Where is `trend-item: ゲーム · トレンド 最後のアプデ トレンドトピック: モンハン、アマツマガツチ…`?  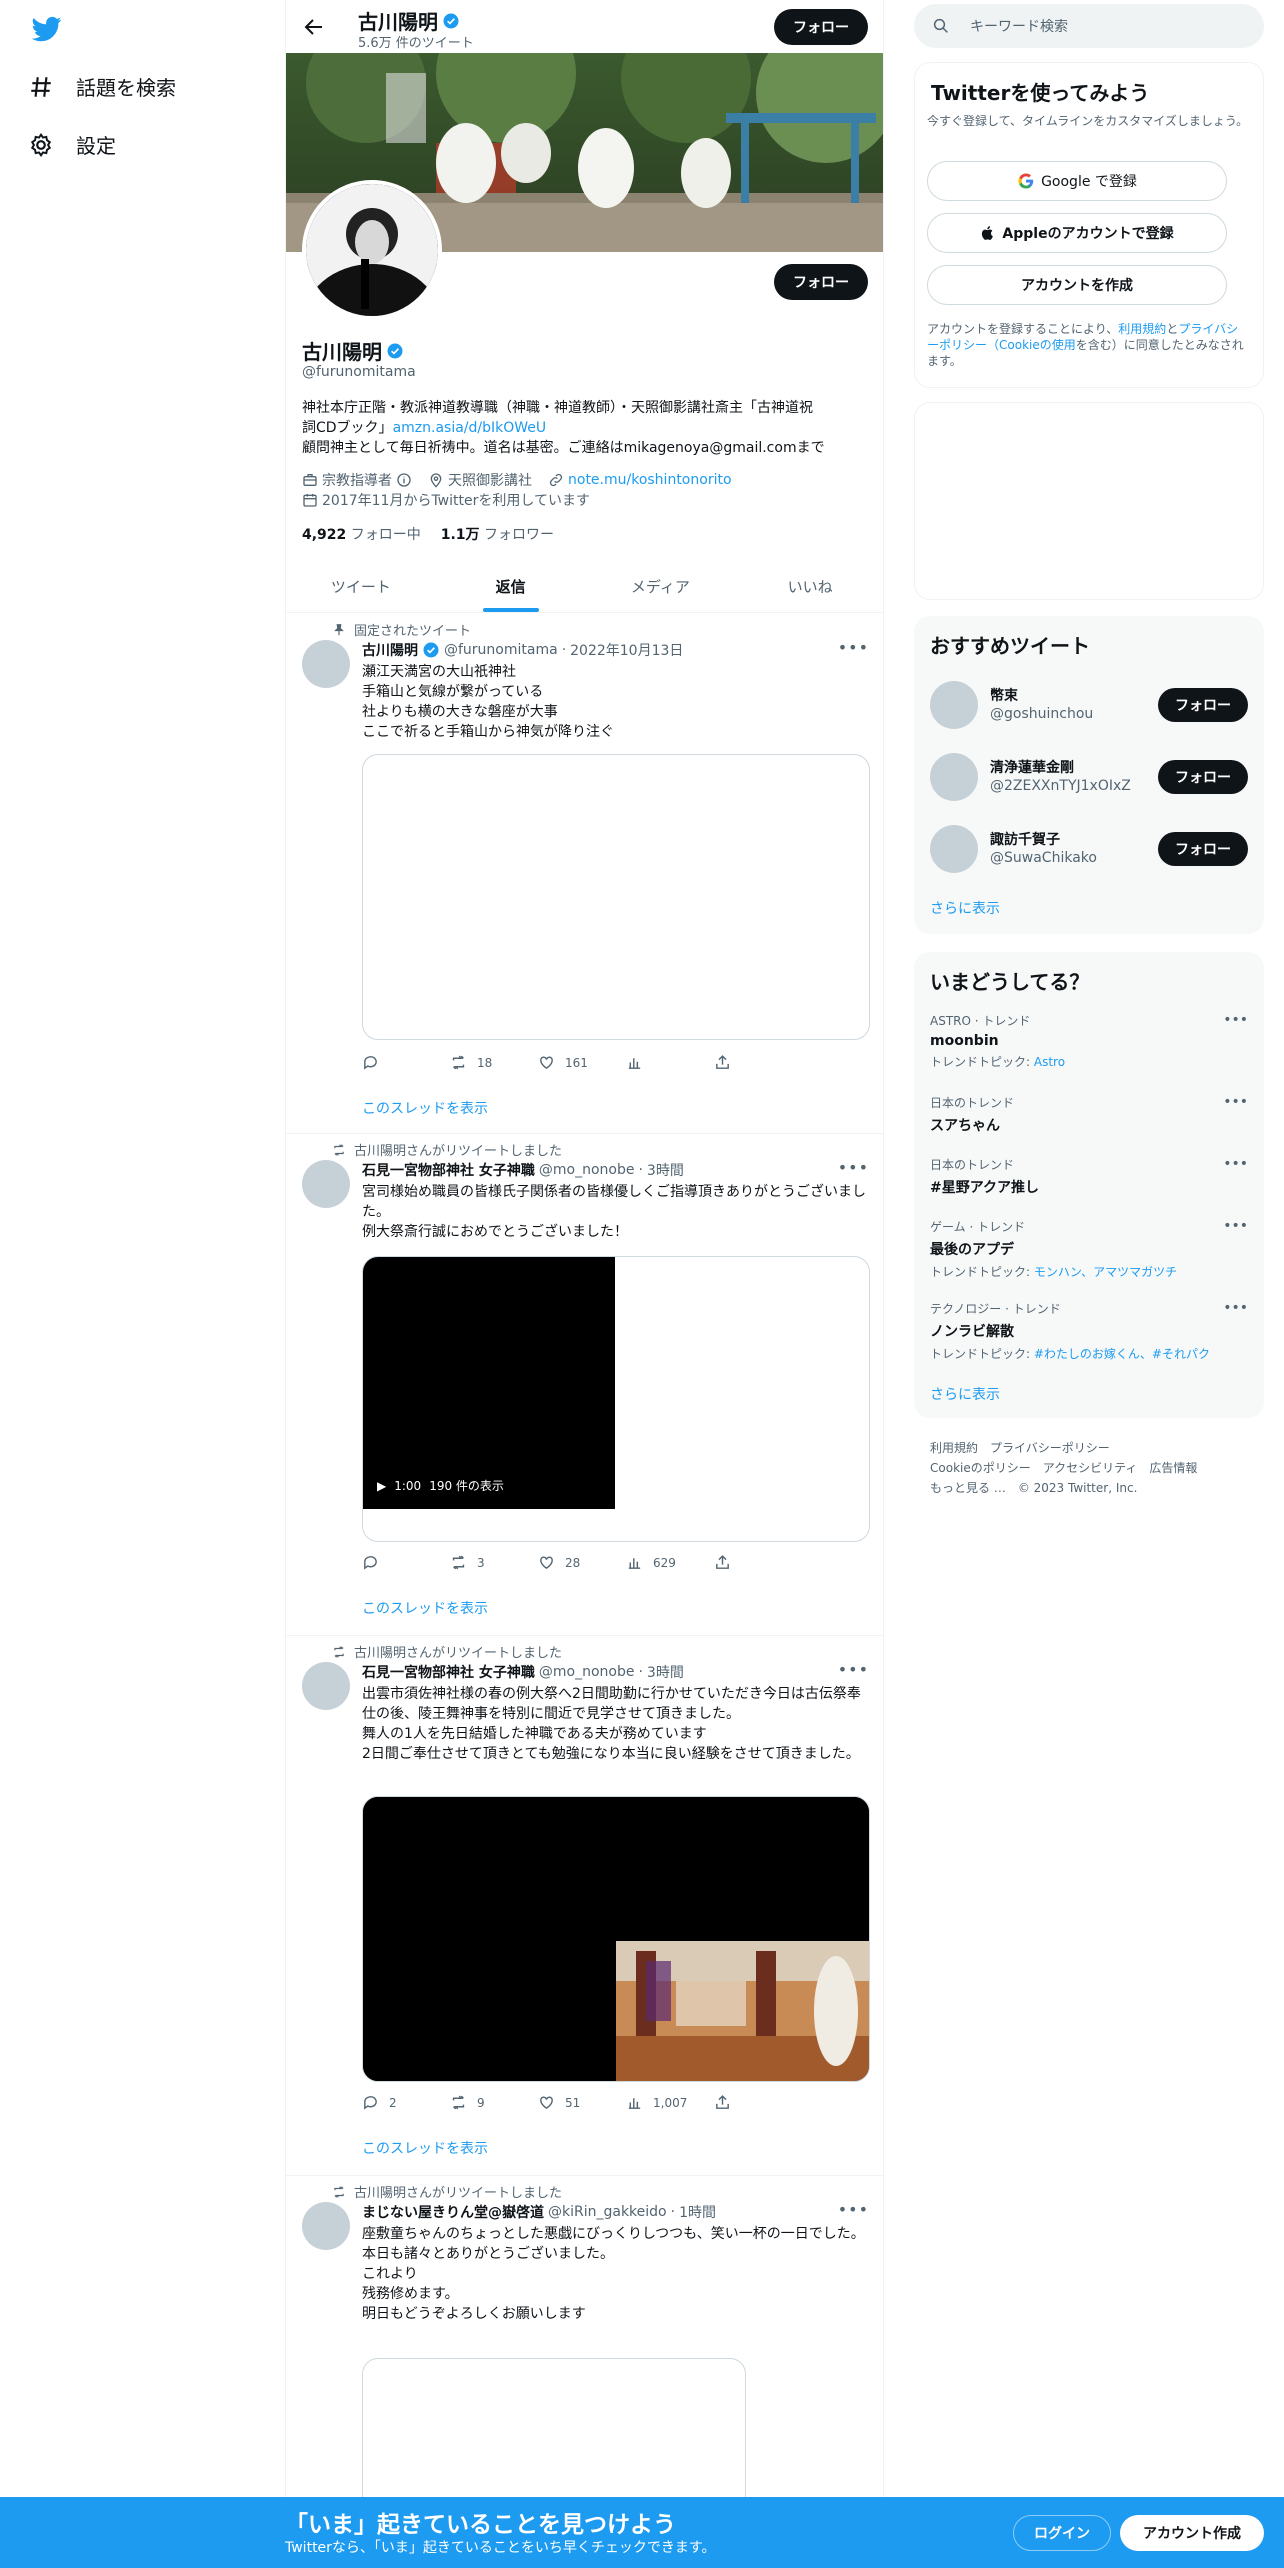 trend-item: ゲーム · トレンド 最後のアプデ トレンドトピック: モンハン、アマツマガツチ… is located at coordinates (1089, 1249).